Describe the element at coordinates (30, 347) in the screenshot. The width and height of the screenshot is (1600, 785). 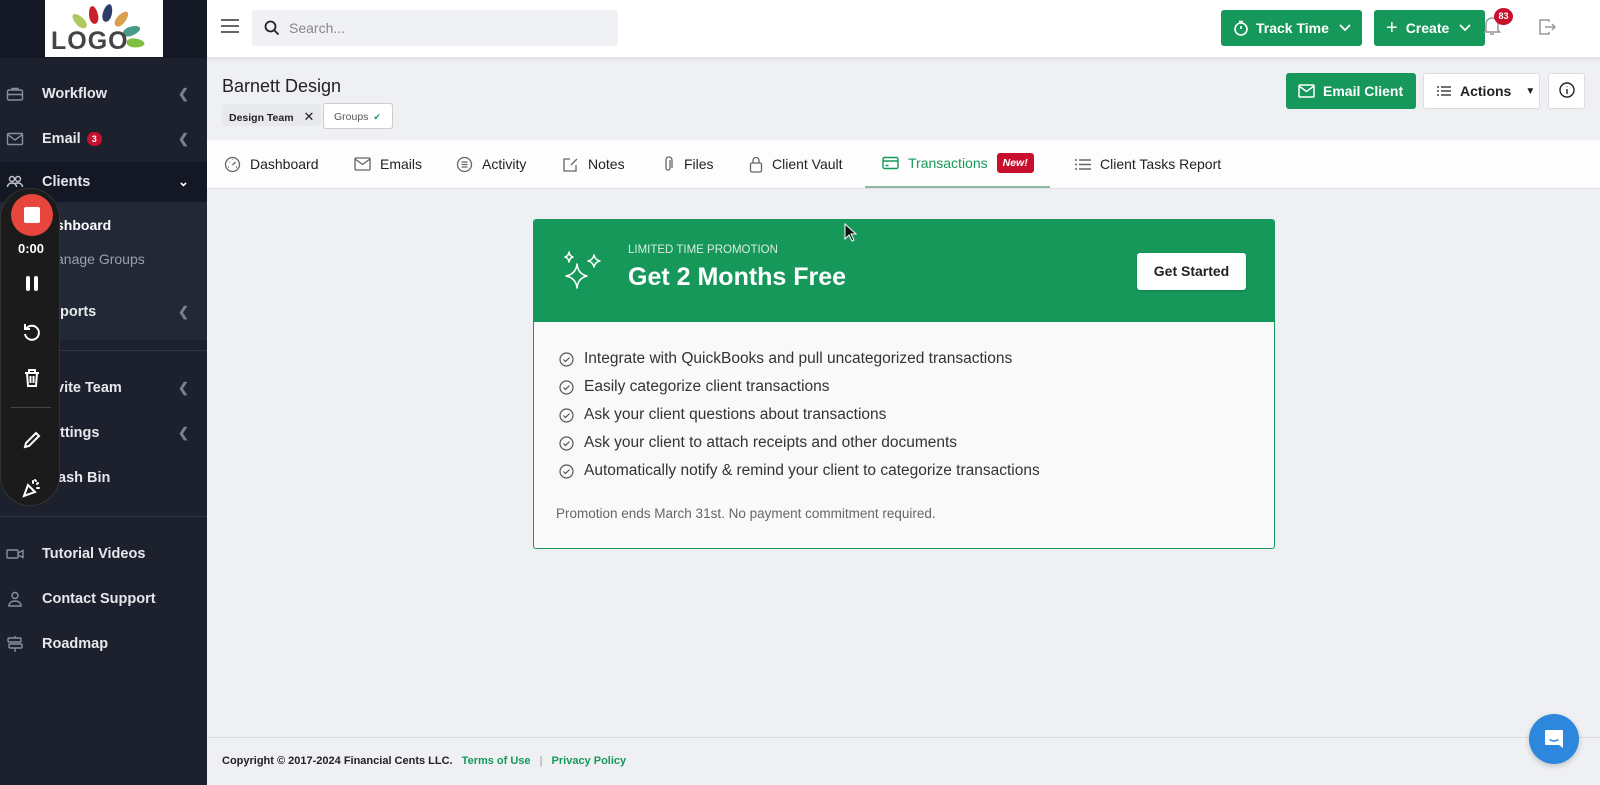
I see `screen-recorder-toolbar: 0:00` at that location.